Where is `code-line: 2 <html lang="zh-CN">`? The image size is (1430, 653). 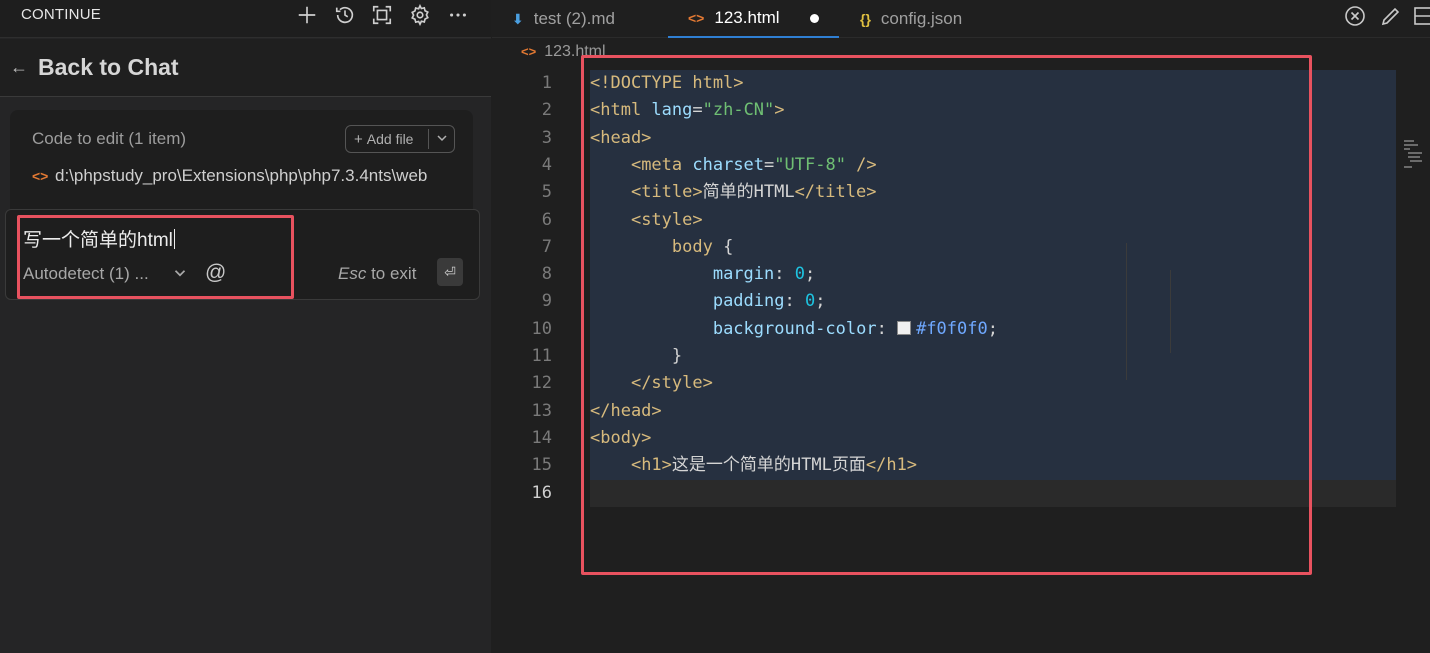 code-line: 2 <html lang="zh-CN"> is located at coordinates (961, 110).